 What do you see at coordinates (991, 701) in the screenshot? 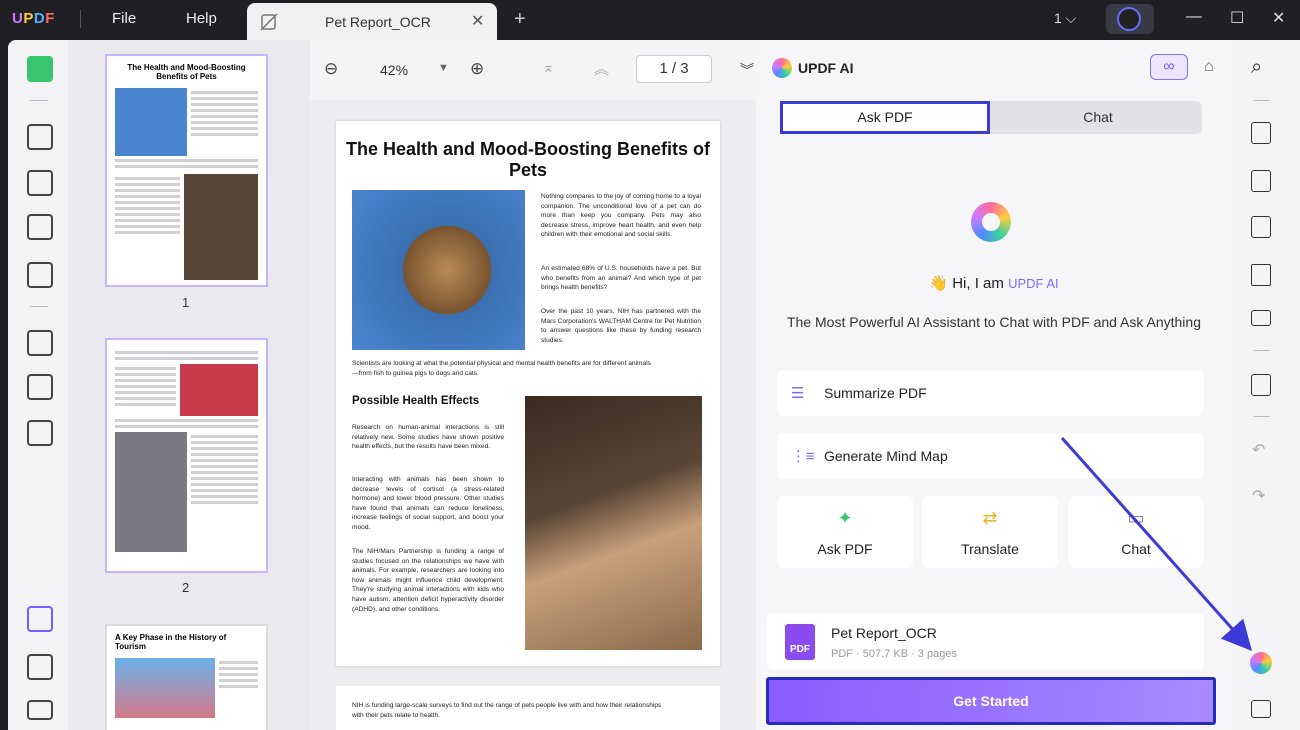
I see `get-started-button: Get Started` at bounding box center [991, 701].